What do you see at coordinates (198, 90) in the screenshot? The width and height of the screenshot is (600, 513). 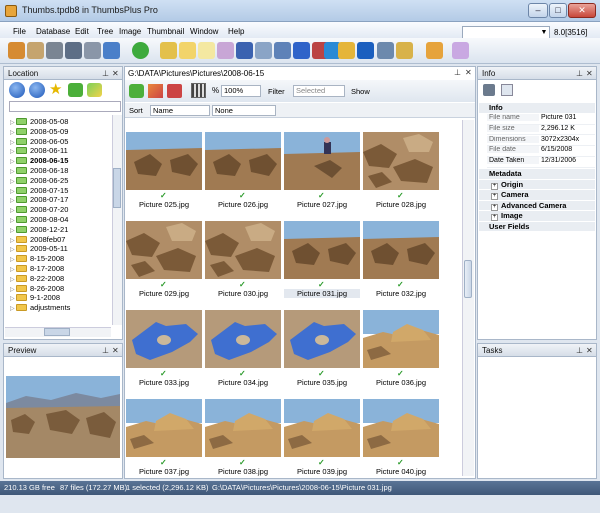 I see `filmstrip-icon` at bounding box center [198, 90].